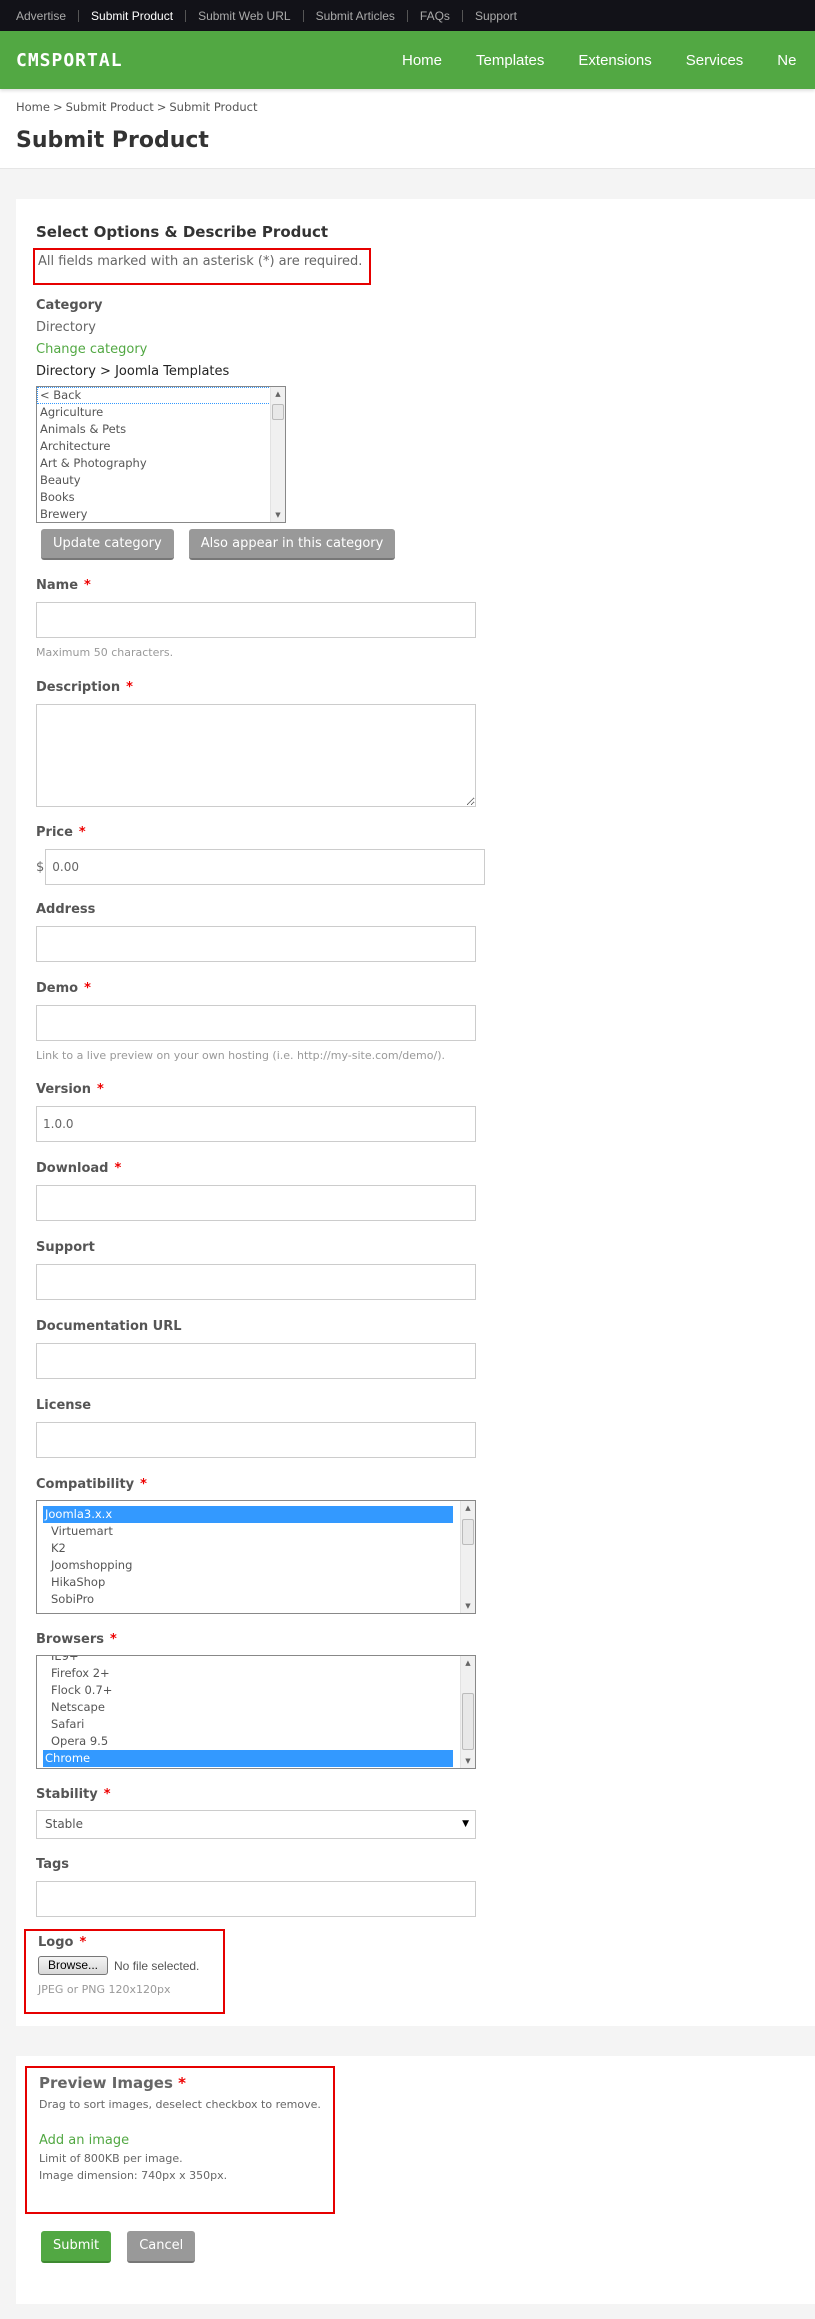 Image resolution: width=815 pixels, height=2319 pixels. What do you see at coordinates (161, 429) in the screenshot?
I see `category-option: Animals & Pets` at bounding box center [161, 429].